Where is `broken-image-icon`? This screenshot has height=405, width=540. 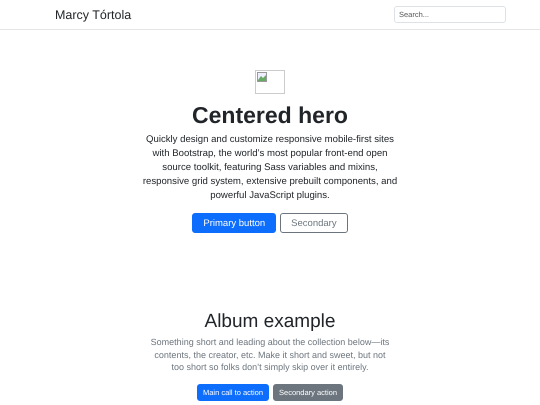
broken-image-icon is located at coordinates (270, 82).